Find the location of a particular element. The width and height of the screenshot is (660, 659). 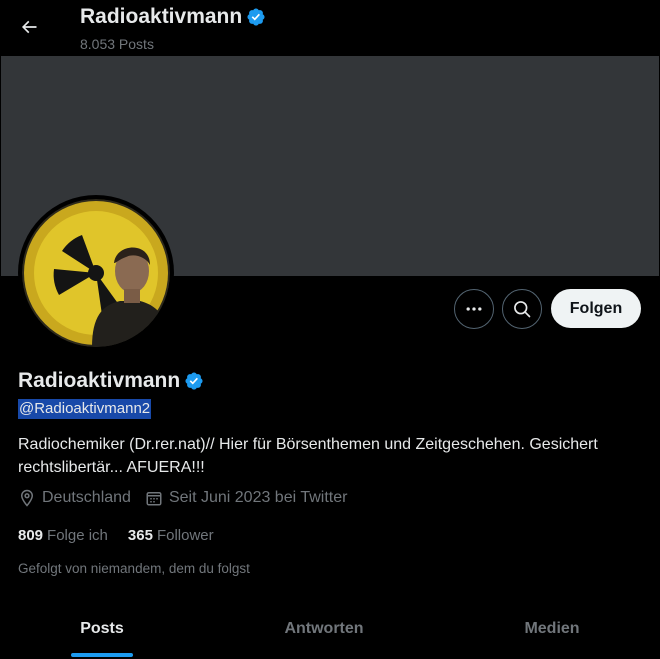

avatar is located at coordinates (96, 273).